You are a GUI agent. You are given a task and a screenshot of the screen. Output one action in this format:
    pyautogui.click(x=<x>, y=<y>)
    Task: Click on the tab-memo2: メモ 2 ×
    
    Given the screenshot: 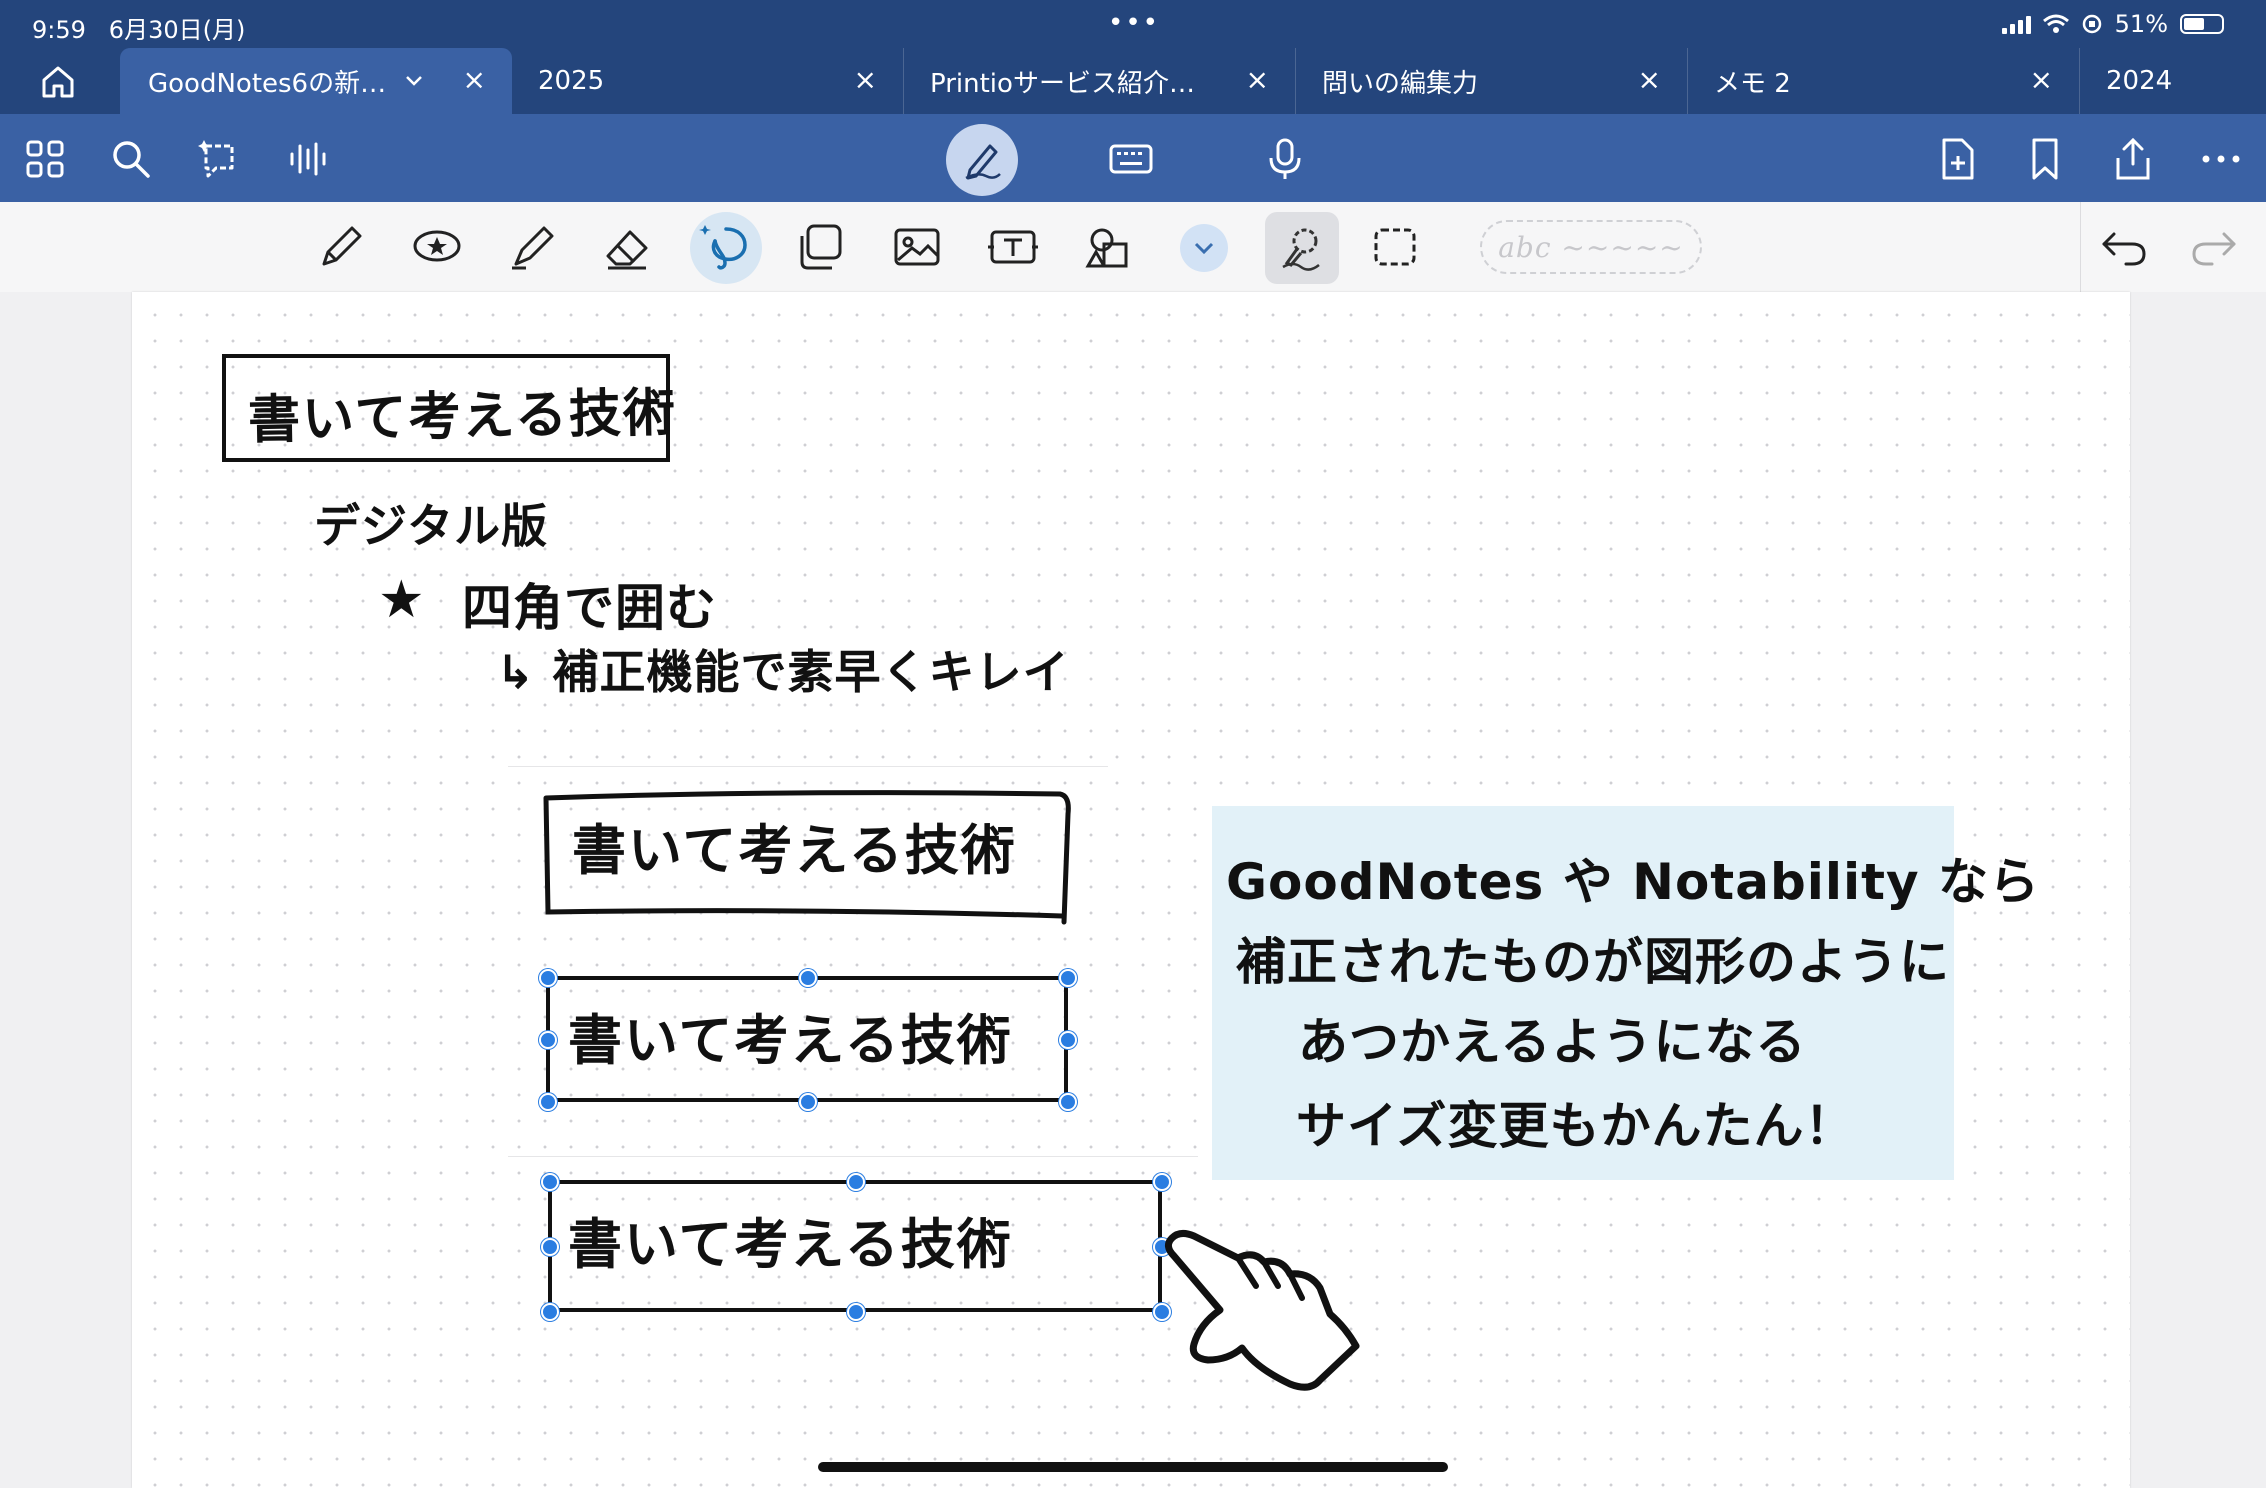 What is the action you would take?
    pyautogui.click(x=1884, y=81)
    